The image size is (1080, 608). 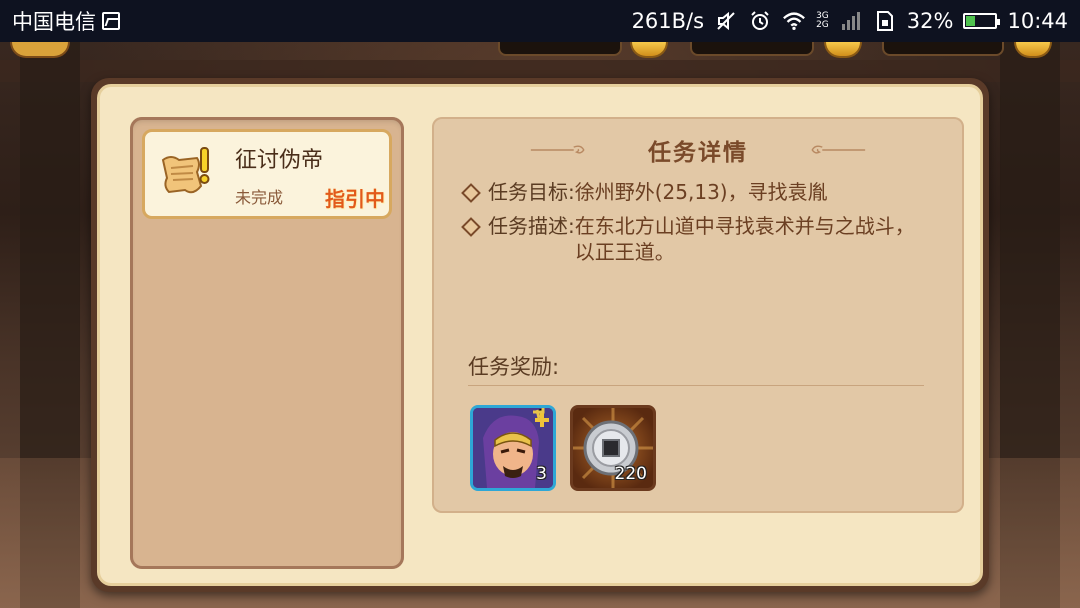 I want to click on reward-hero-count: 3, so click(x=541, y=474).